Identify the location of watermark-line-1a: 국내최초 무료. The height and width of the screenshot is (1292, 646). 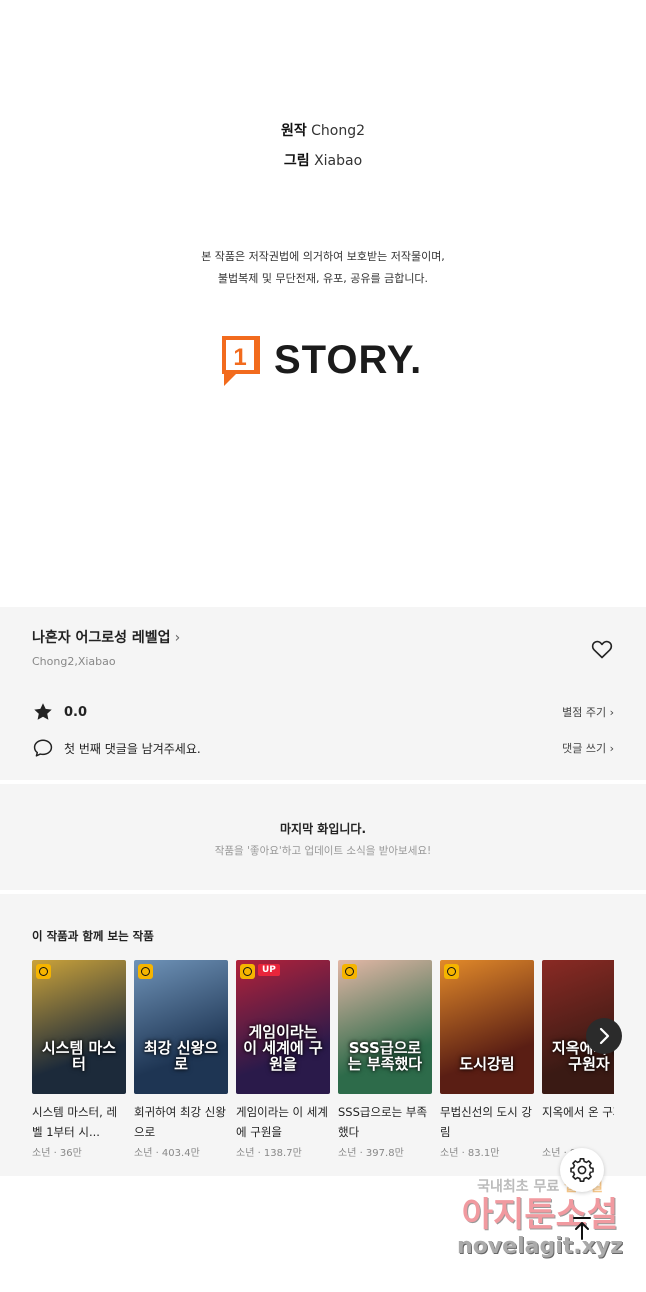
(518, 1187).